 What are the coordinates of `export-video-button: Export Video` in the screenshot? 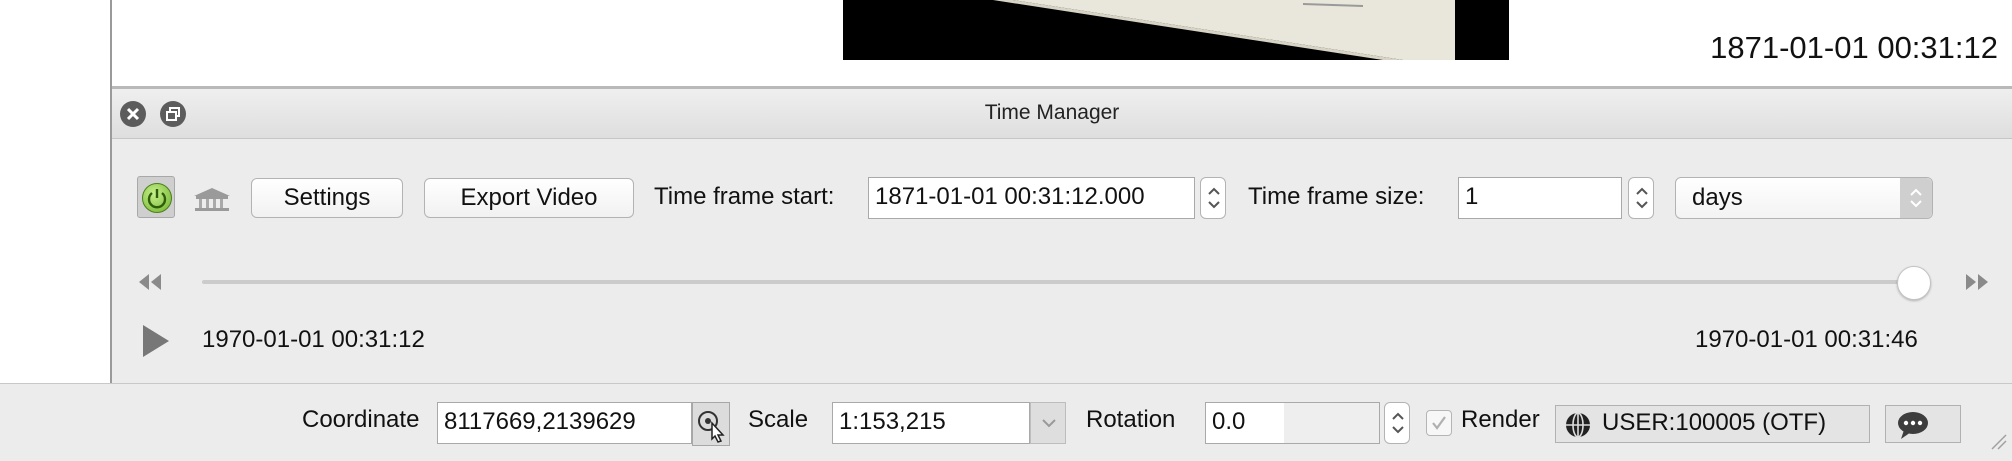 It's located at (529, 198).